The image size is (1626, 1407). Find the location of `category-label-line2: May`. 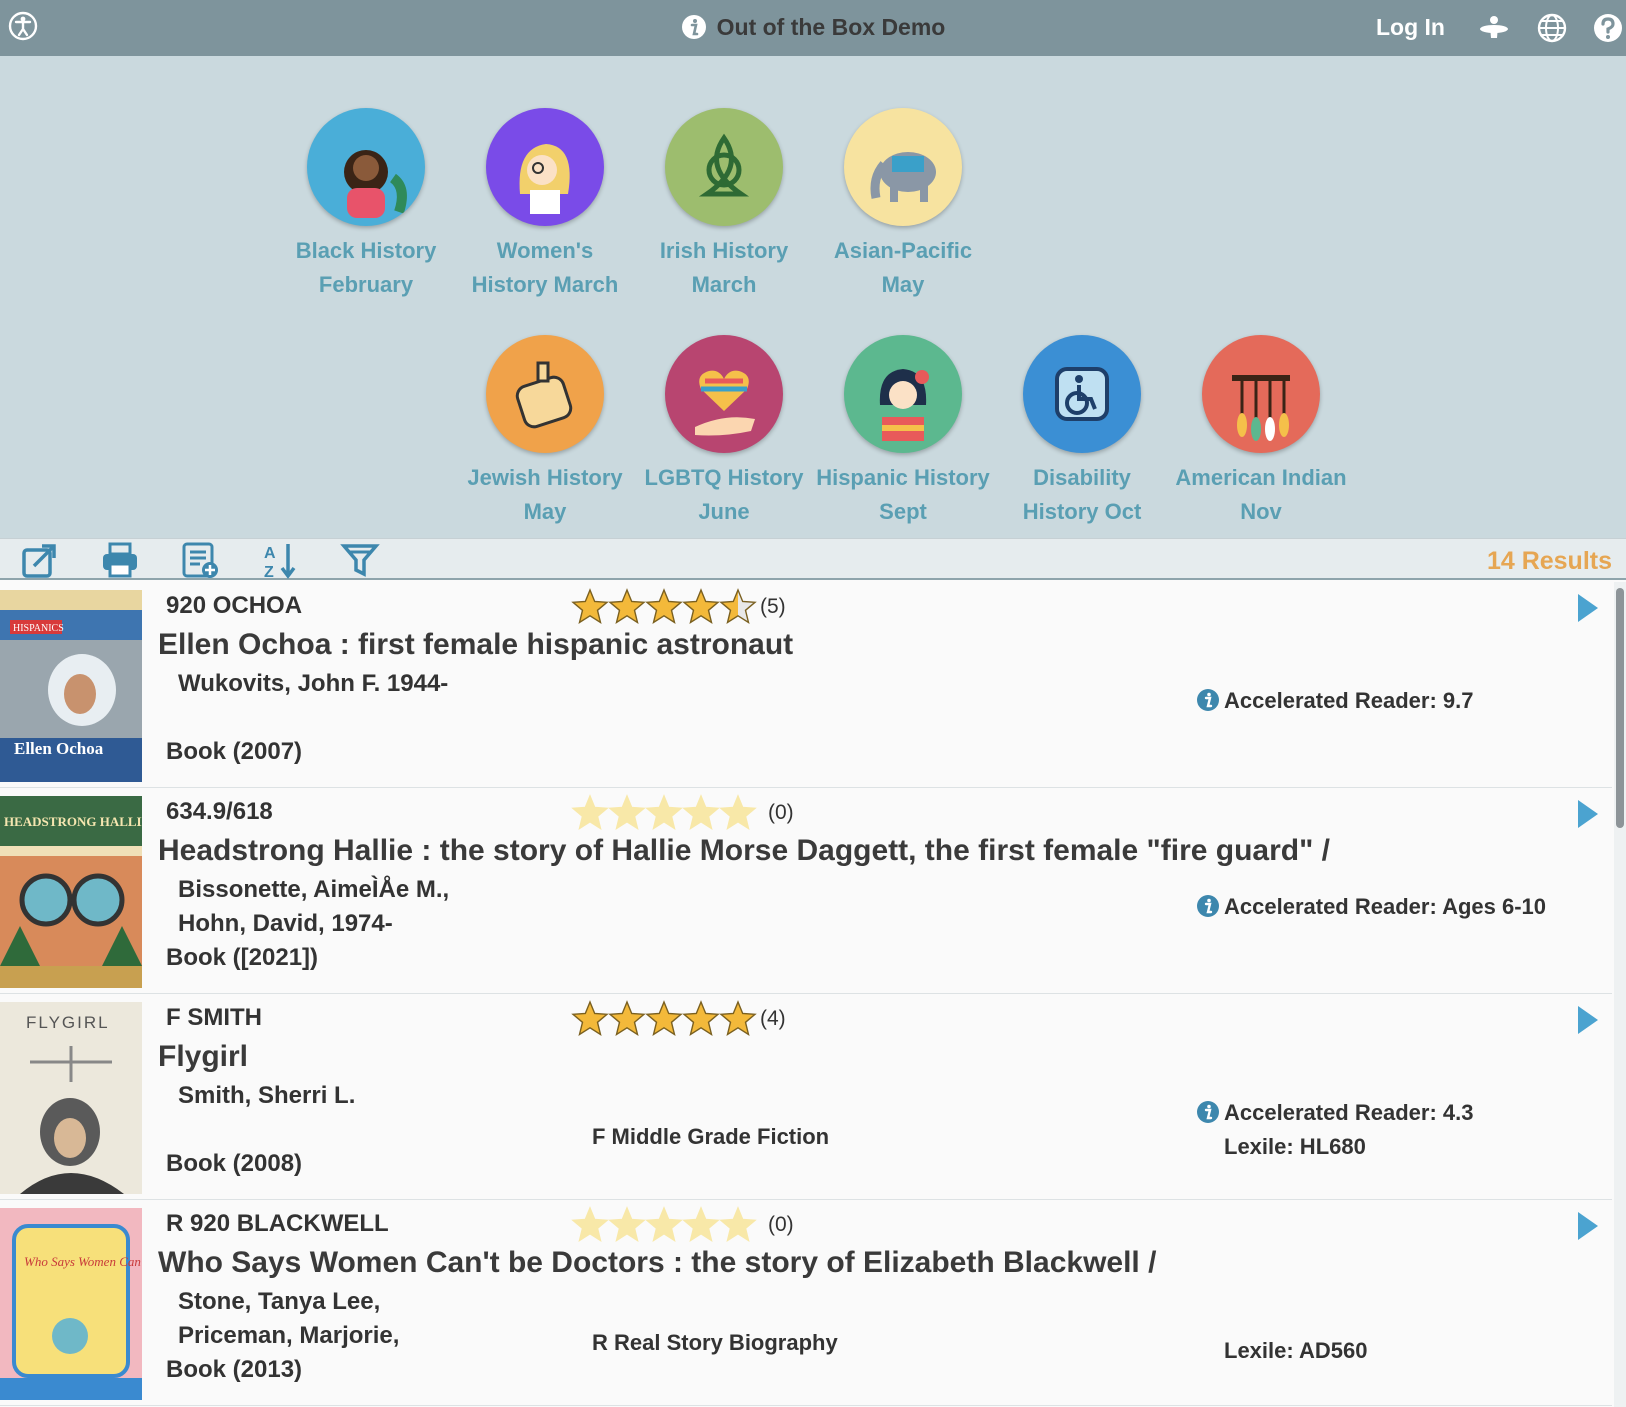

category-label-line2: May is located at coordinates (903, 284).